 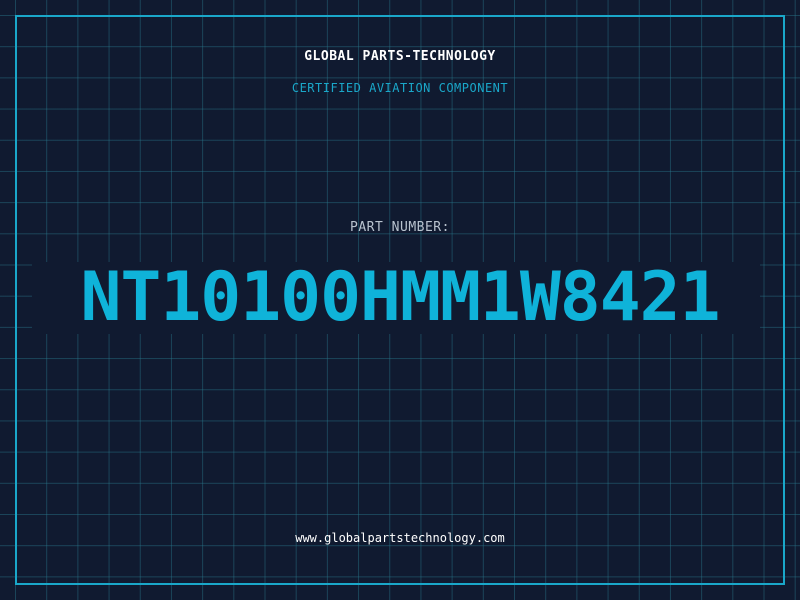 I want to click on certification-subtitle: CERTIFIED AVIATION COMPONENT, so click(x=400, y=88).